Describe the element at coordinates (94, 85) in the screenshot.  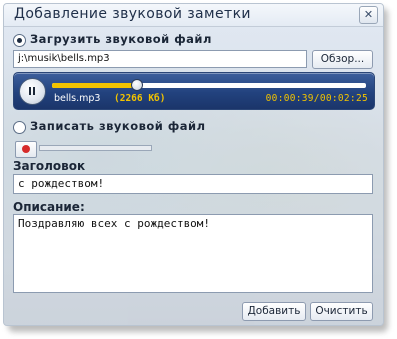
I see `seek-progress` at that location.